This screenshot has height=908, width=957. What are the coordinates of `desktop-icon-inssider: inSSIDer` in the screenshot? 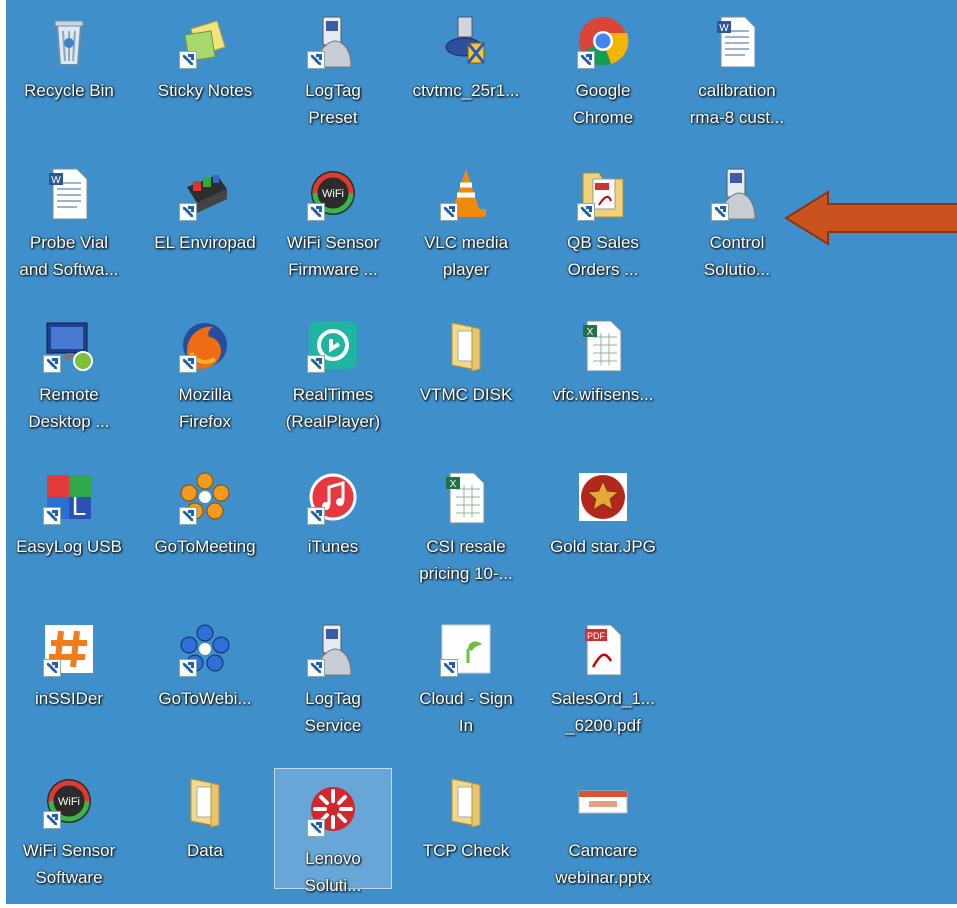 It's located at (69, 678).